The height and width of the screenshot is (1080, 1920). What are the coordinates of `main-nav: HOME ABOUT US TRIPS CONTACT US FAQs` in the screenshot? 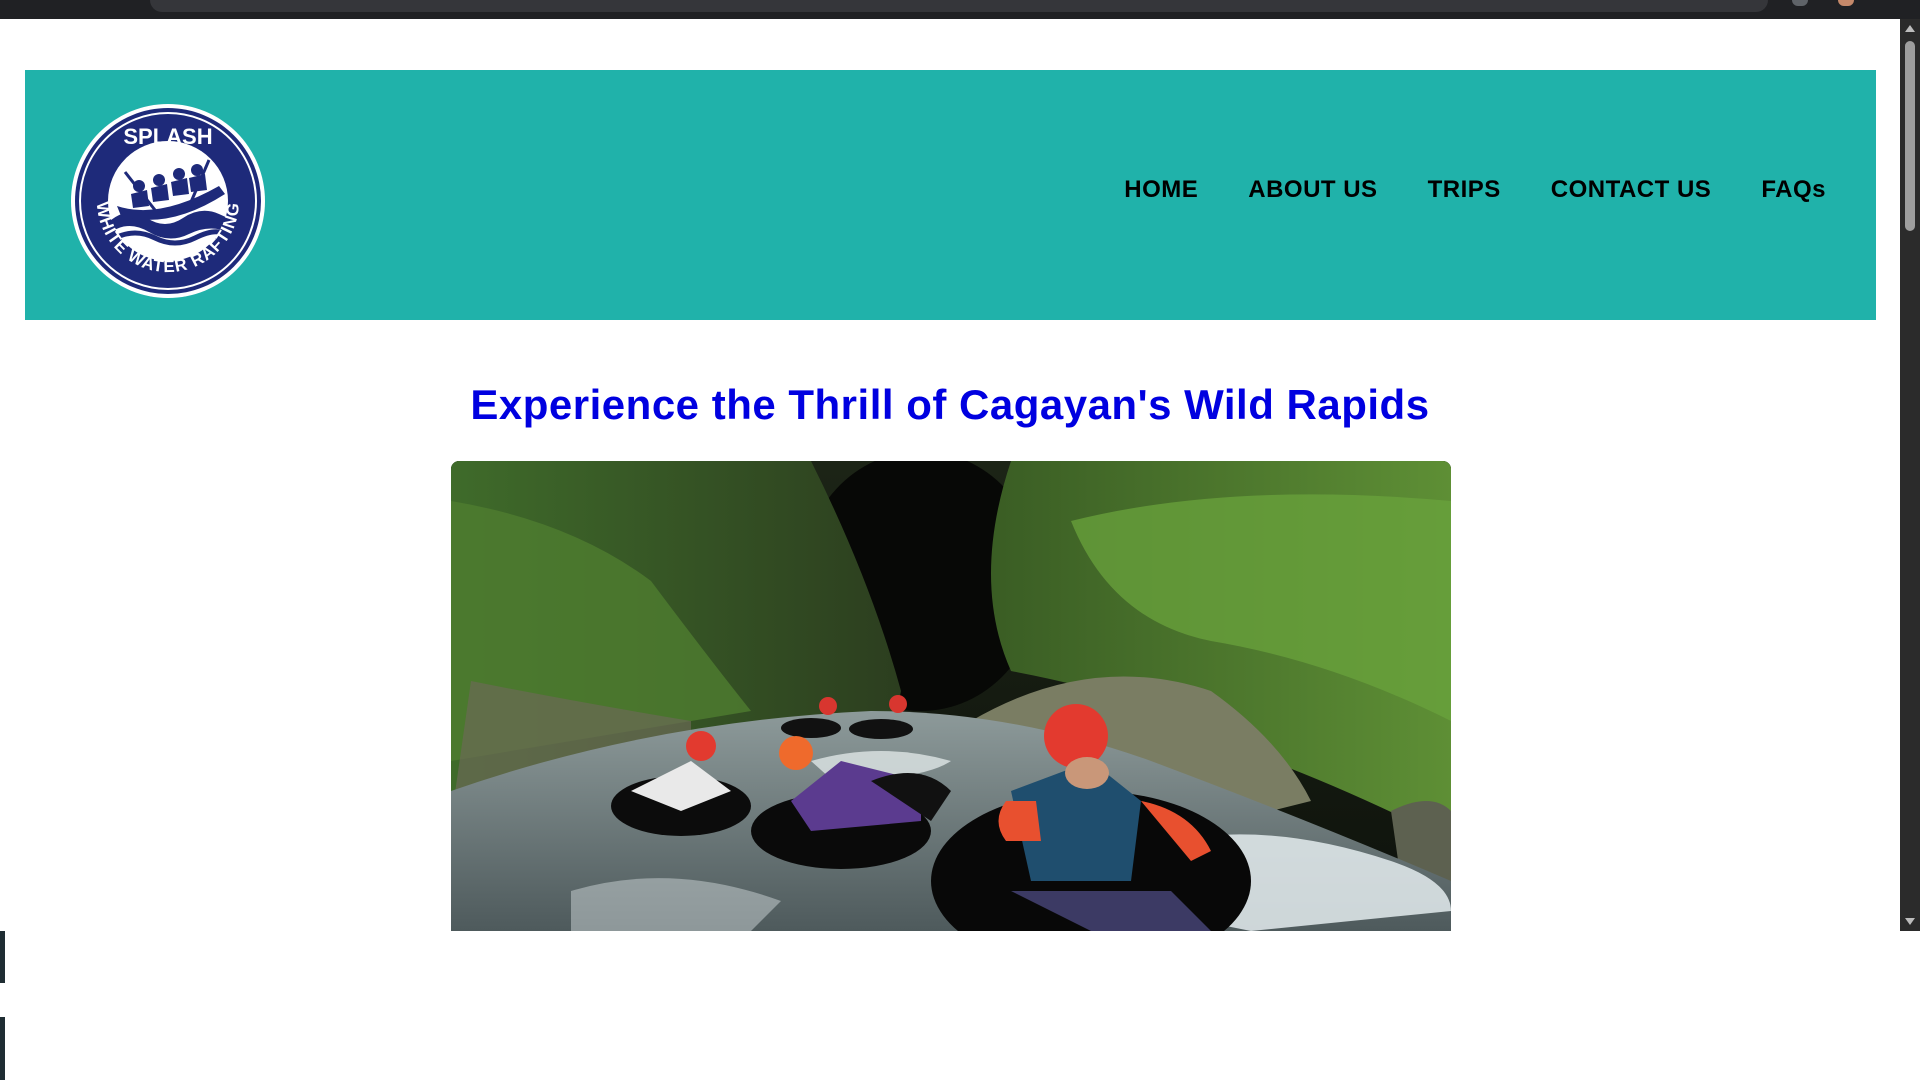 It's located at (1475, 190).